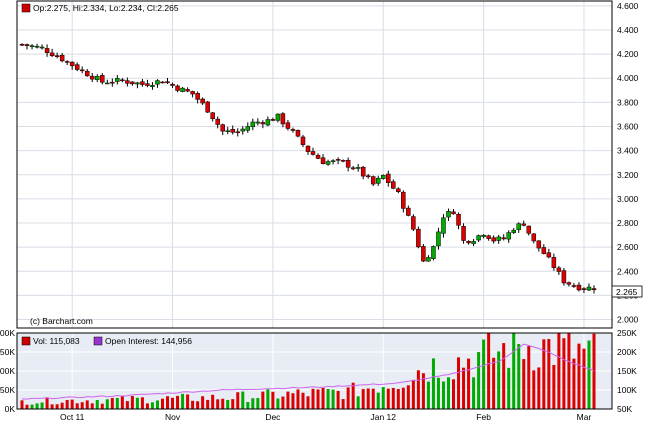 This screenshot has width=645, height=435. I want to click on volume-axis-labels: 200K 150K 100K 50K 0K, so click(7, 371).